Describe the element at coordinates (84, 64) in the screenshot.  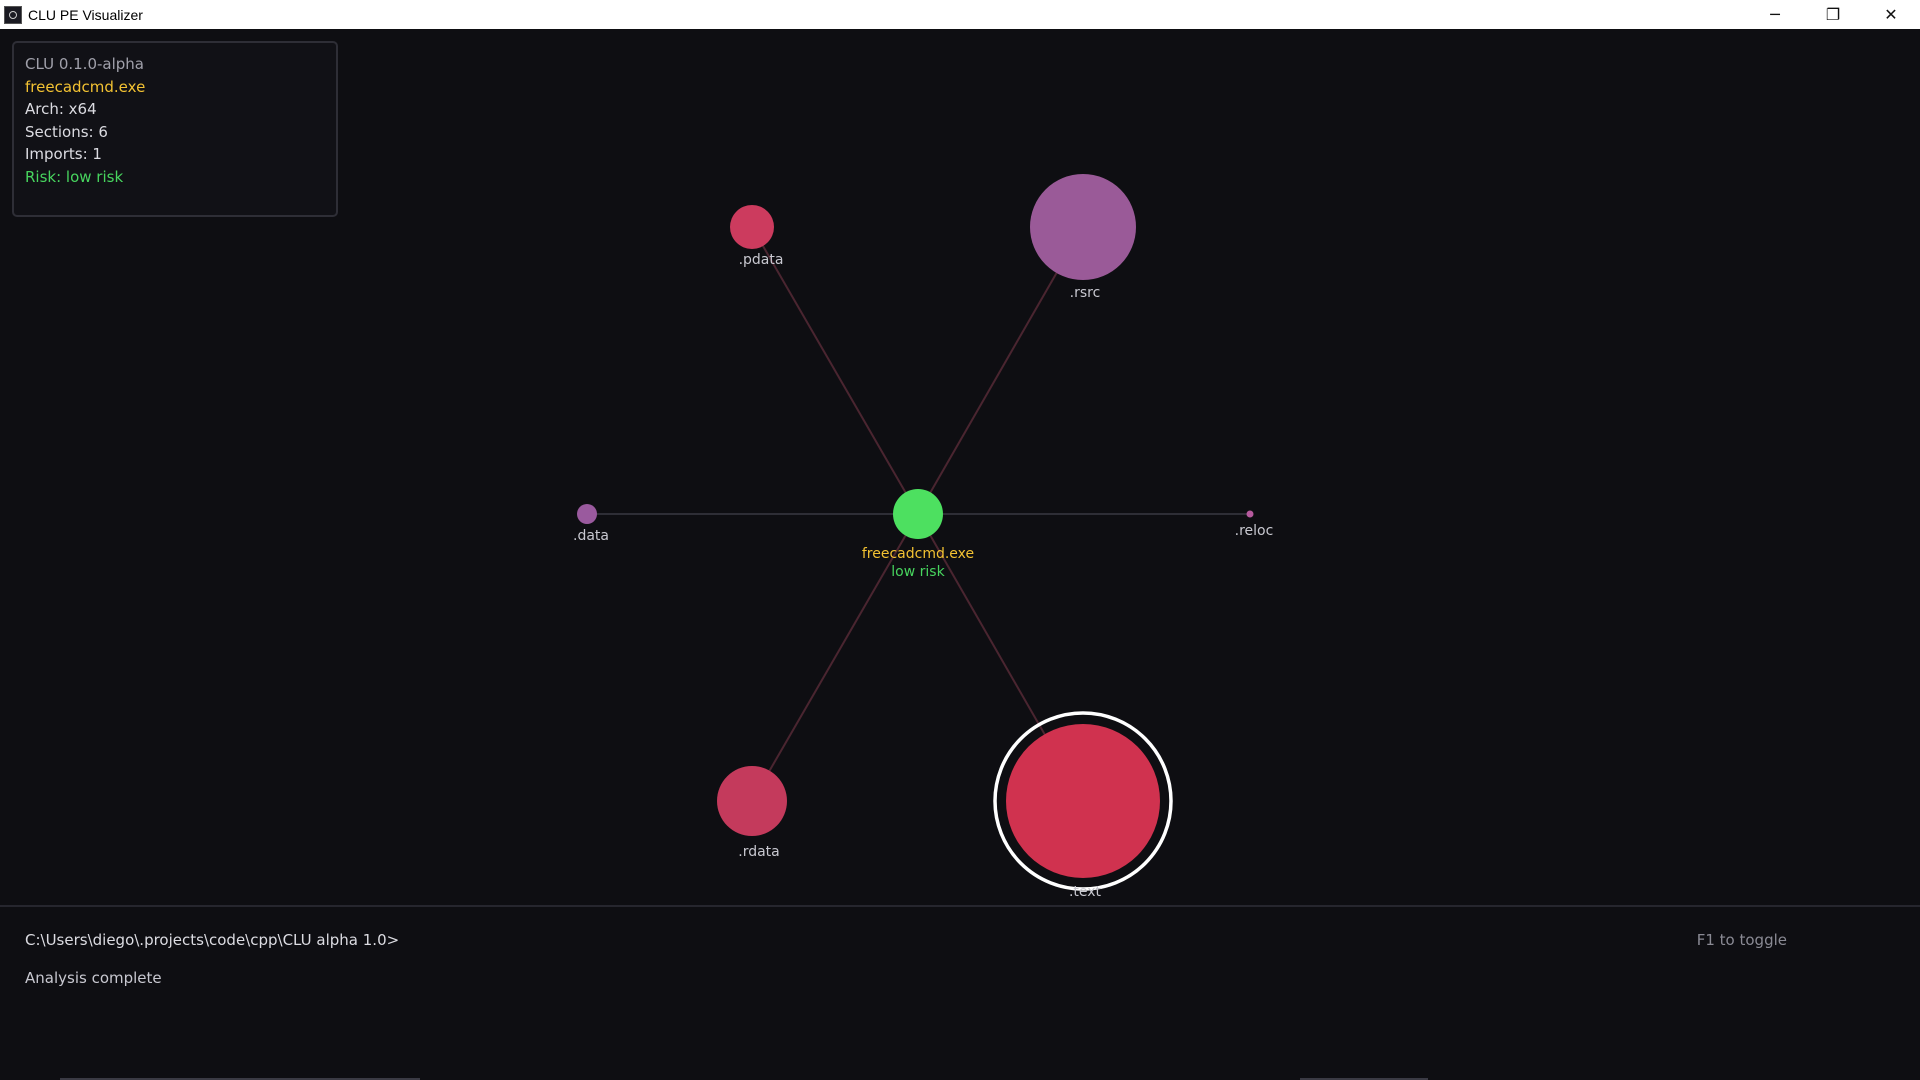
I see `app-version: CLU 0.1.0-alpha` at that location.